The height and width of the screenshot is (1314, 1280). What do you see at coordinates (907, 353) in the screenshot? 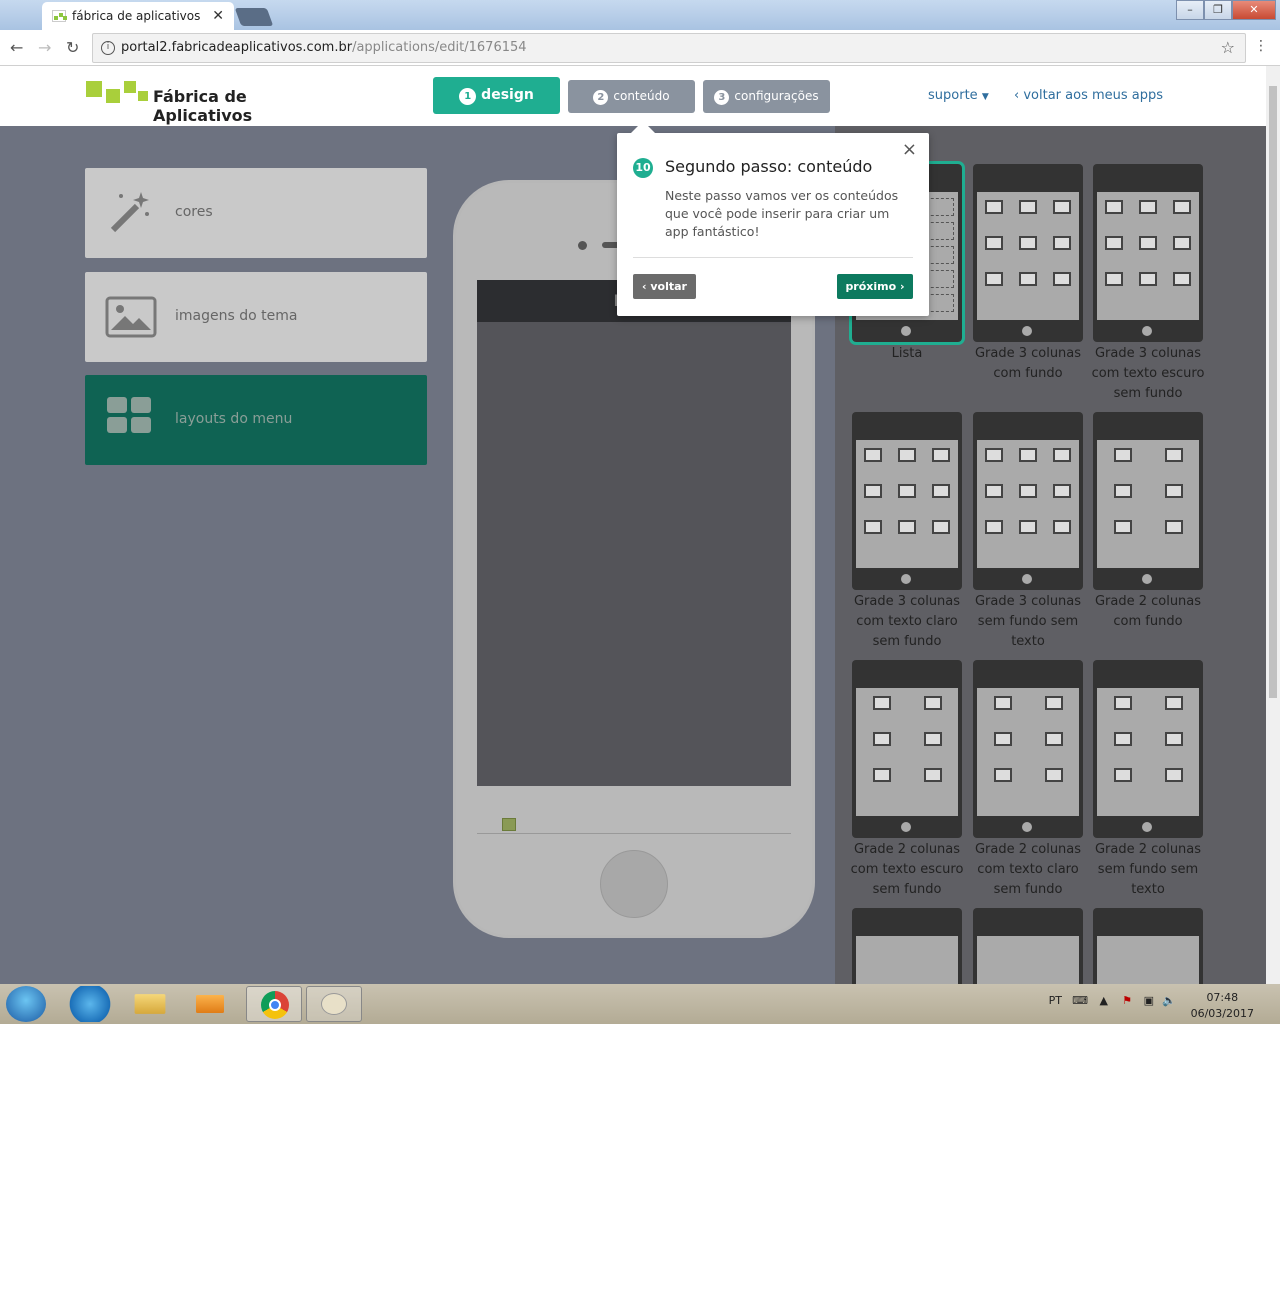
I see `layout-caption: Lista` at bounding box center [907, 353].